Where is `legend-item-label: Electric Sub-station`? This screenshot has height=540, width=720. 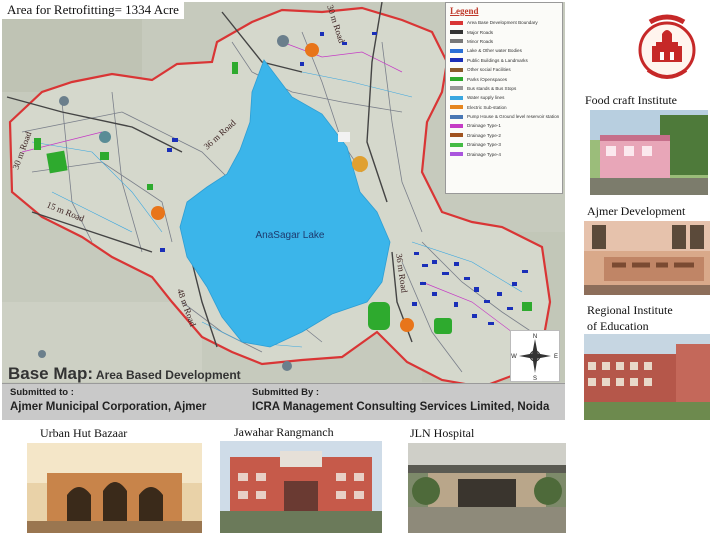 legend-item-label: Electric Sub-station is located at coordinates (487, 107).